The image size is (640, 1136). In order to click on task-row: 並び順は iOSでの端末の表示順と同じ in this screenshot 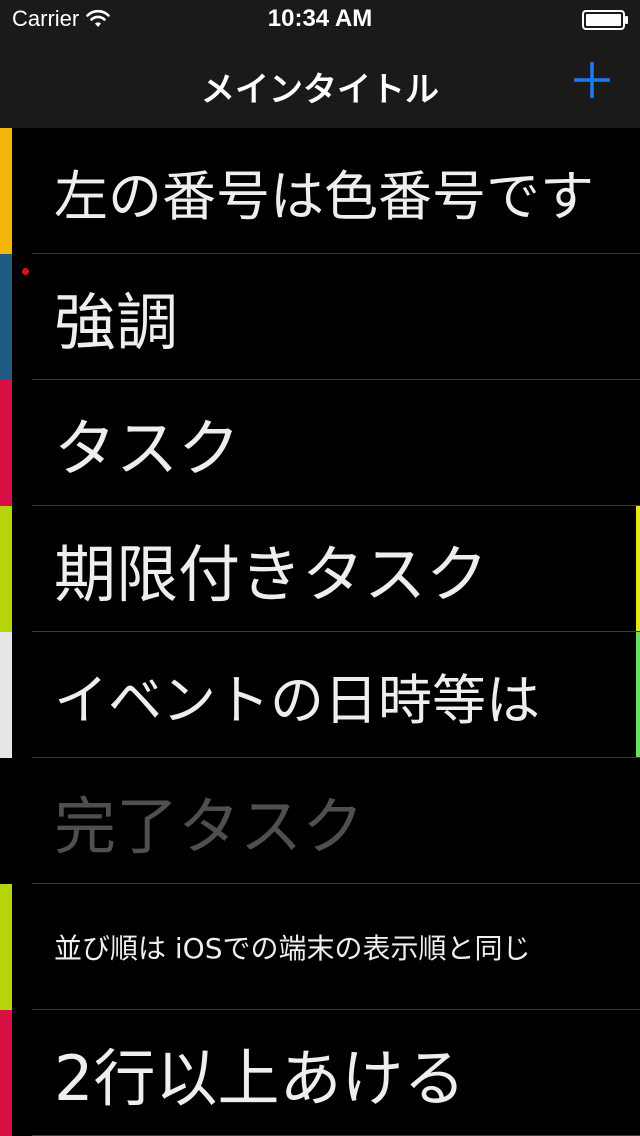, I will do `click(320, 947)`.